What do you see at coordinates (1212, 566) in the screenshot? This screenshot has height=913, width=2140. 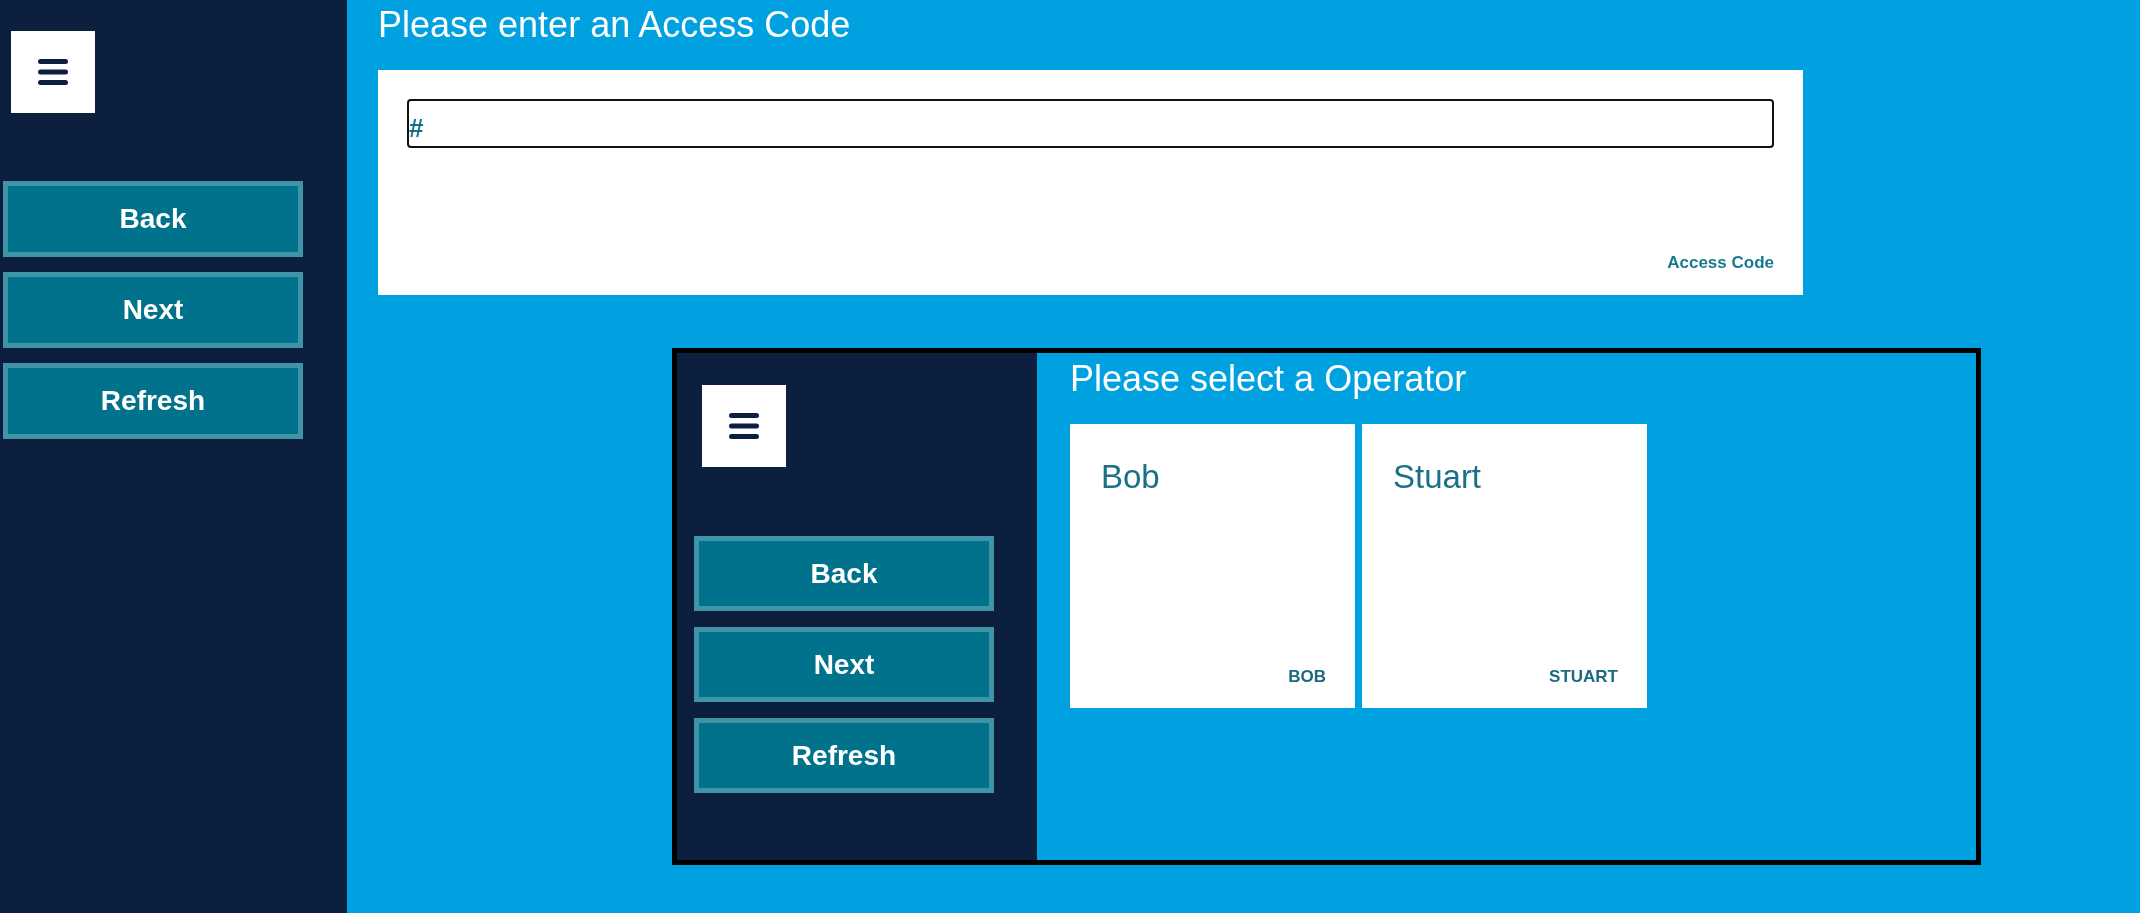 I see `operator-tile: Bob BOB` at bounding box center [1212, 566].